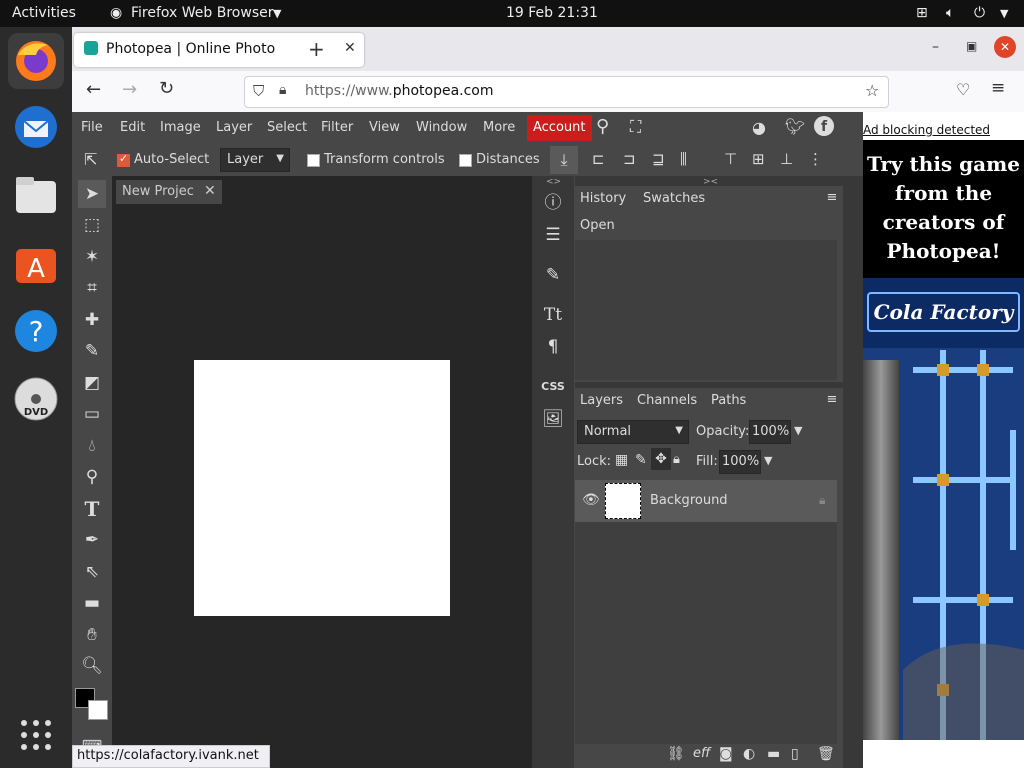 This screenshot has width=1024, height=768. What do you see at coordinates (92, 666) in the screenshot?
I see `zoom-tool-icon: 🔍︎` at bounding box center [92, 666].